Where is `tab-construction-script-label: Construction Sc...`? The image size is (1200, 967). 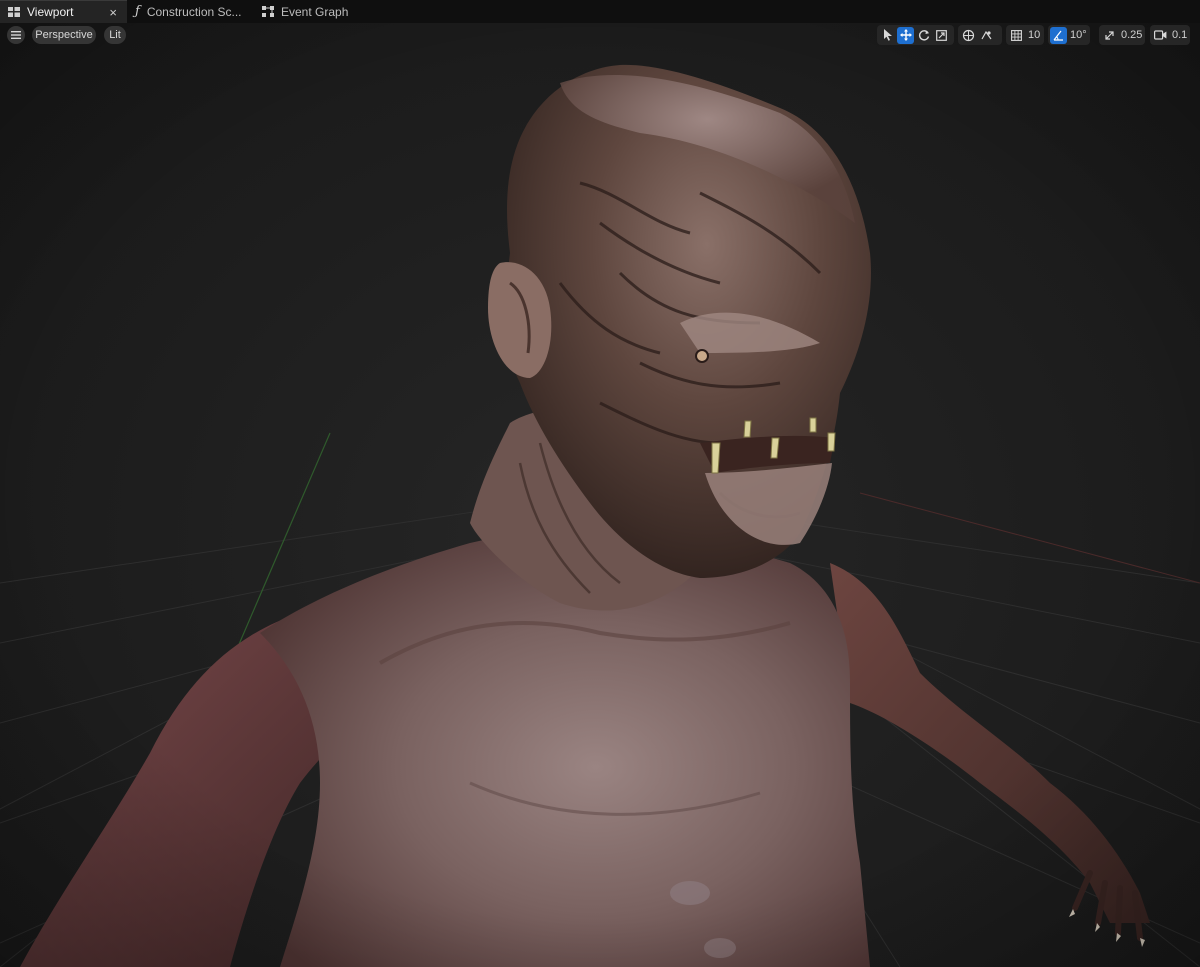 tab-construction-script-label: Construction Sc... is located at coordinates (194, 11).